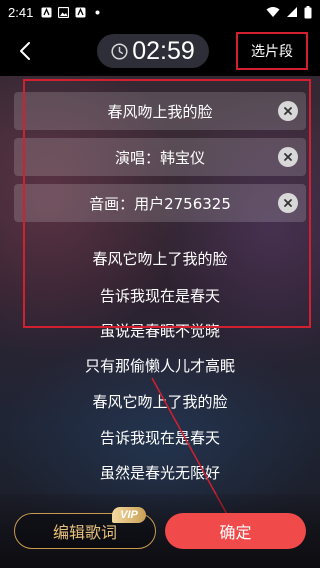 This screenshot has height=568, width=320. Describe the element at coordinates (160, 12) in the screenshot. I see `status-bar: 2:41` at that location.